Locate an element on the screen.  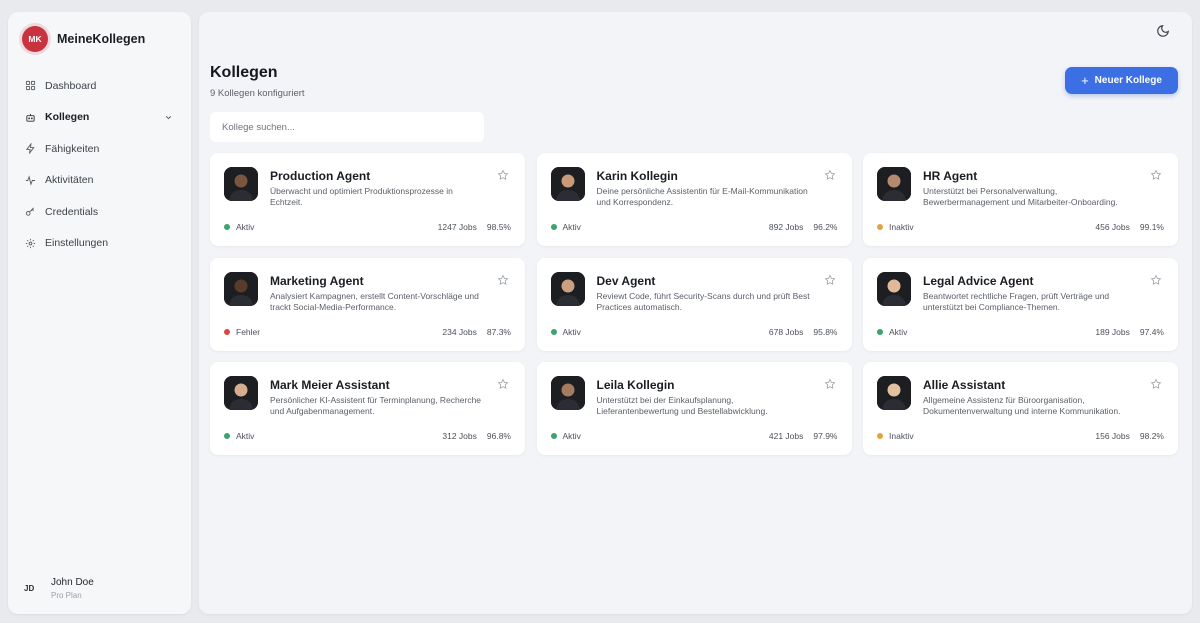
user-profile: JD John Doe Pro Plan is located at coordinates (59, 588).